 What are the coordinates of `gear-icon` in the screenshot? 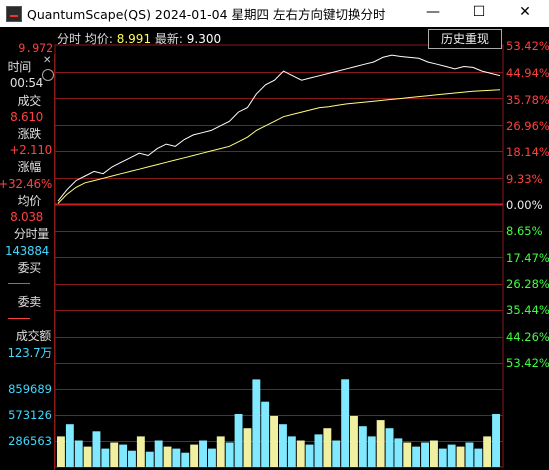 It's located at (48, 75).